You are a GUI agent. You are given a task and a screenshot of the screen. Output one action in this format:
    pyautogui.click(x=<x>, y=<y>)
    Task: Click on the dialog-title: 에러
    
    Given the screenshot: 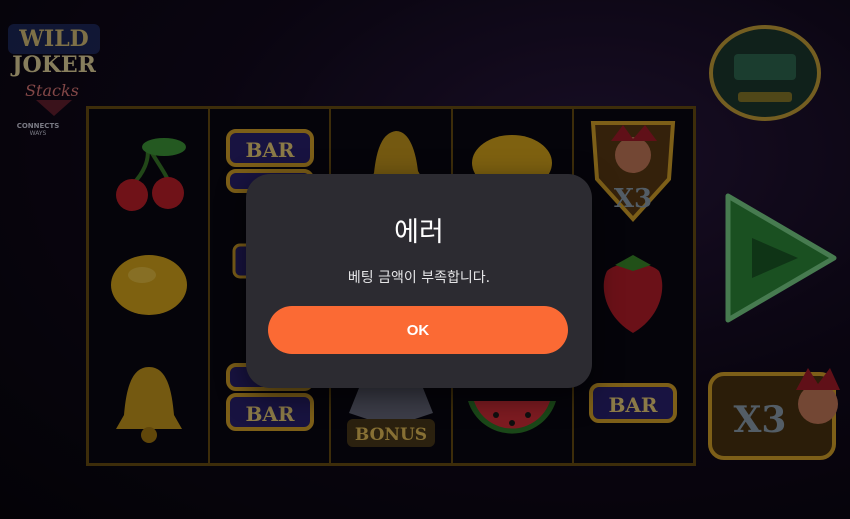 What is the action you would take?
    pyautogui.click(x=419, y=232)
    